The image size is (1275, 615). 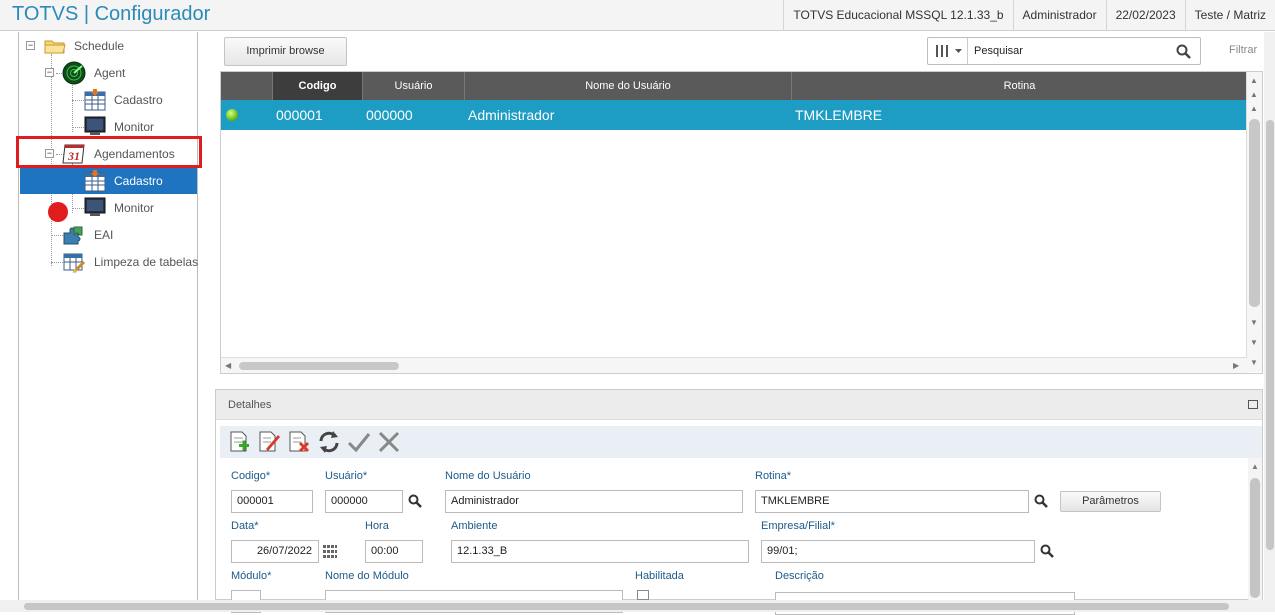 I want to click on calendar-picker-icon, so click(x=330, y=551).